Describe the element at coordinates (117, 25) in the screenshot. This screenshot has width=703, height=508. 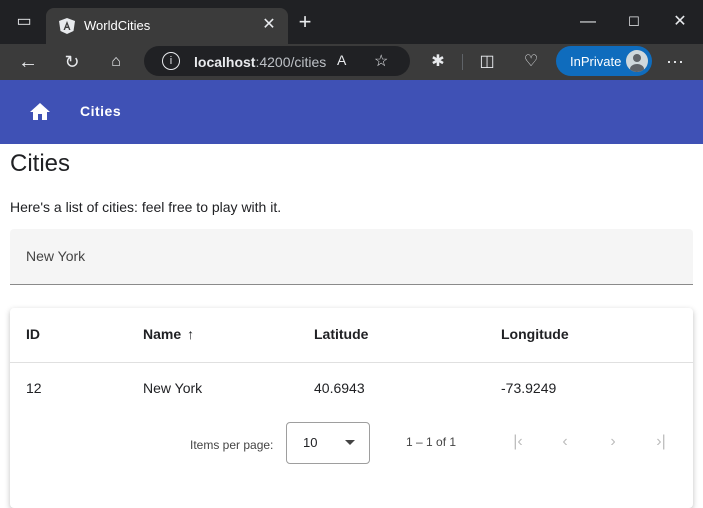
I see `tab-title: WorldCities` at that location.